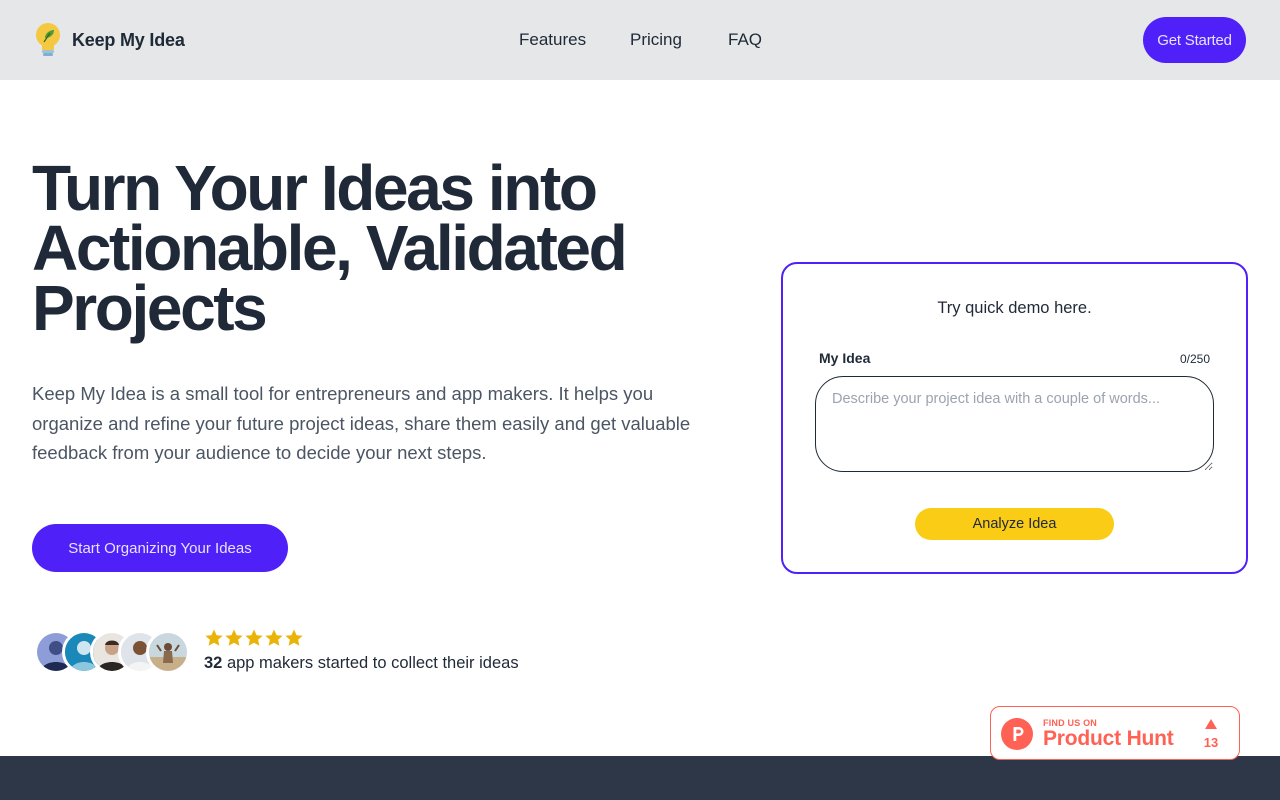 Image resolution: width=1280 pixels, height=800 pixels. I want to click on product-hunt-badge: FIND US ON Product Hunt 13, so click(1115, 733).